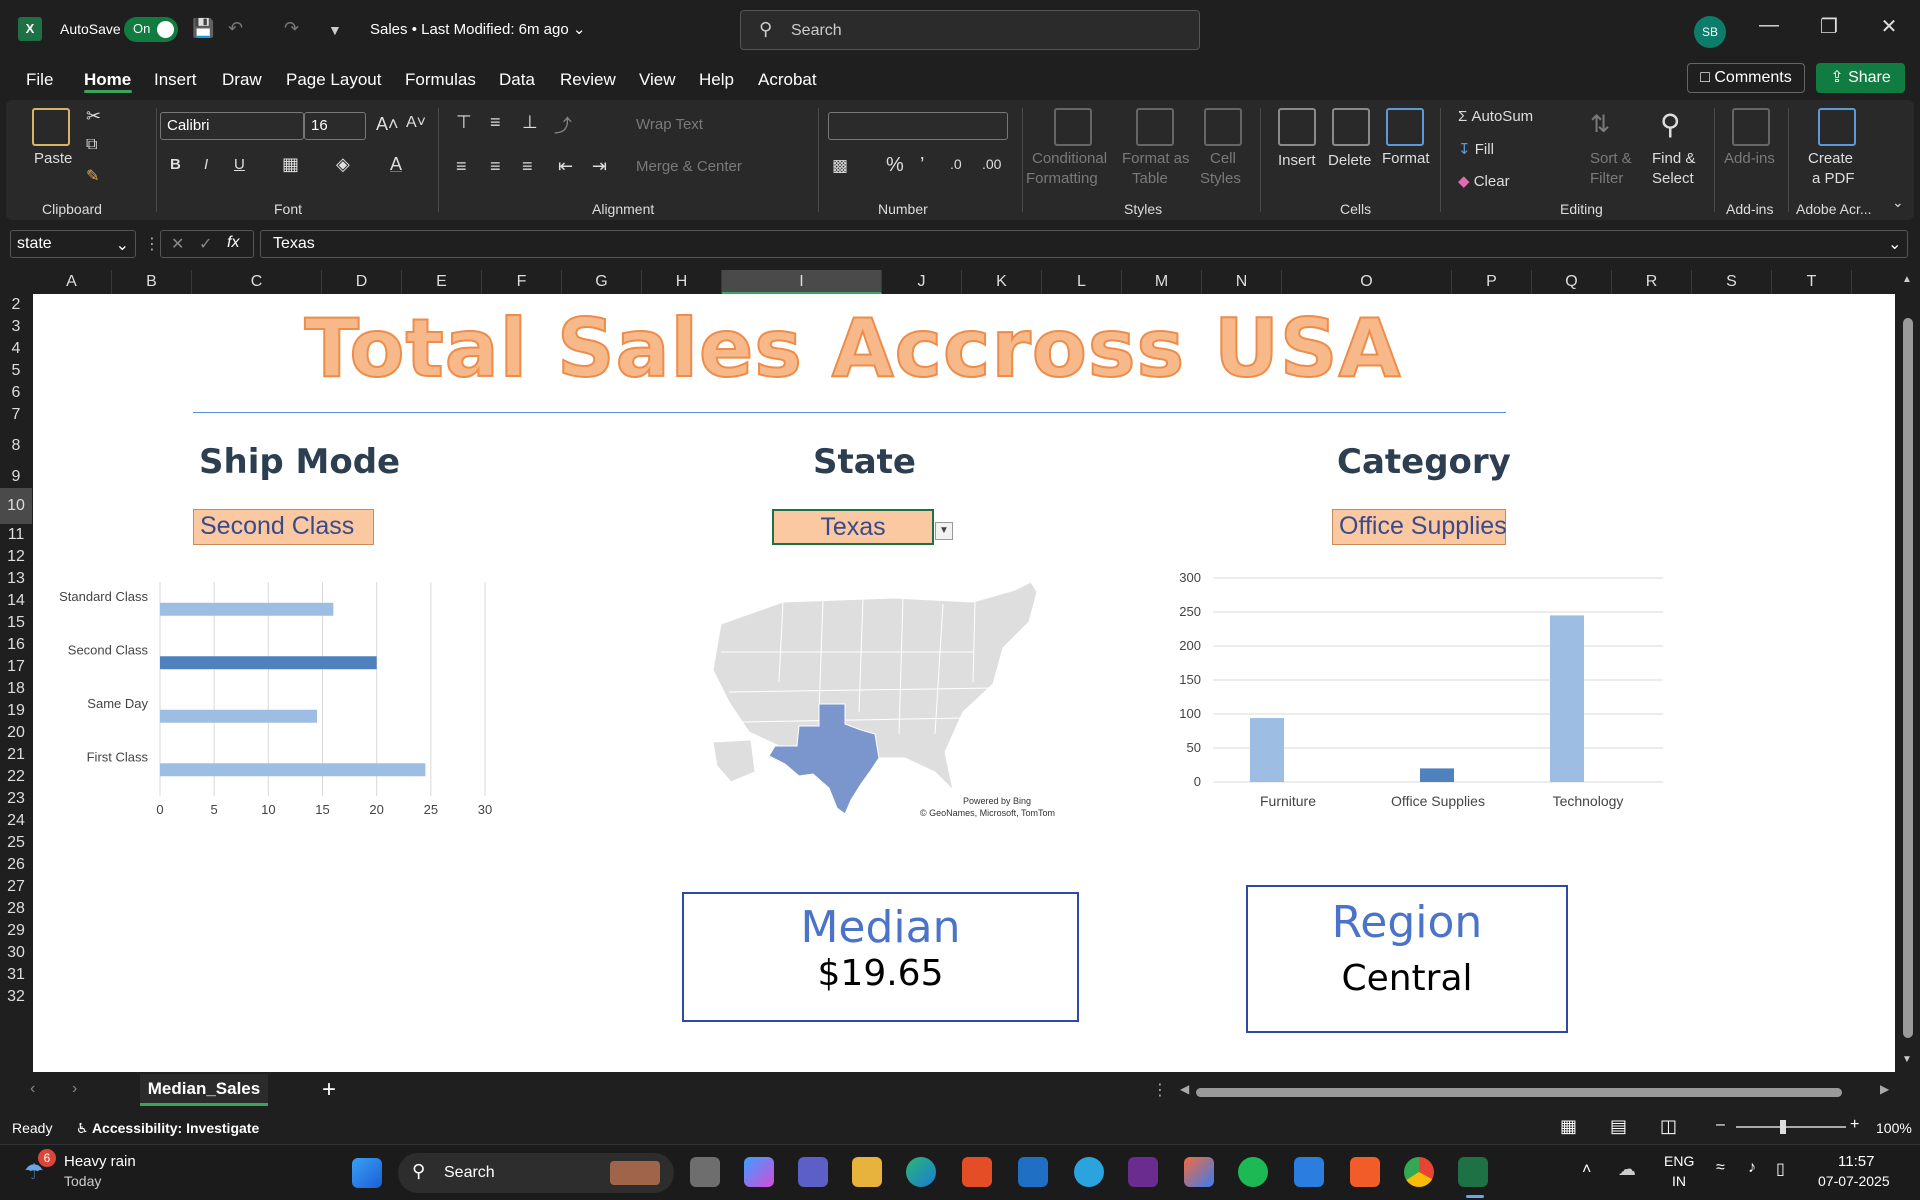 Image resolution: width=1920 pixels, height=1200 pixels. I want to click on name-box: state ⌄, so click(73, 244).